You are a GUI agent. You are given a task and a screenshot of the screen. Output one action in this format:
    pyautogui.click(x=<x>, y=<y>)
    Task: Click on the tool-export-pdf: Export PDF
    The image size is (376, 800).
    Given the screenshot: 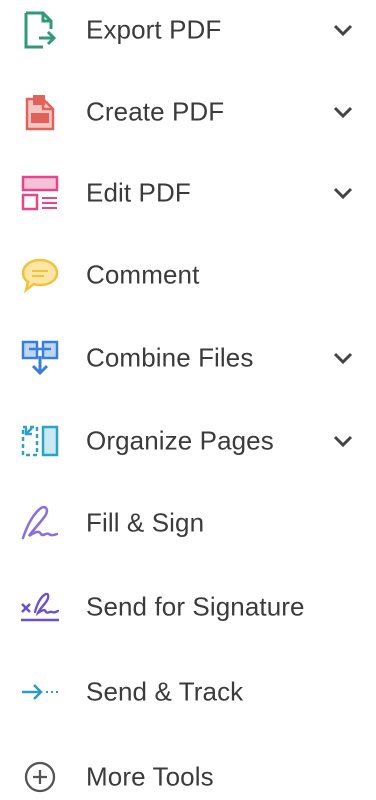 What is the action you would take?
    pyautogui.click(x=188, y=31)
    